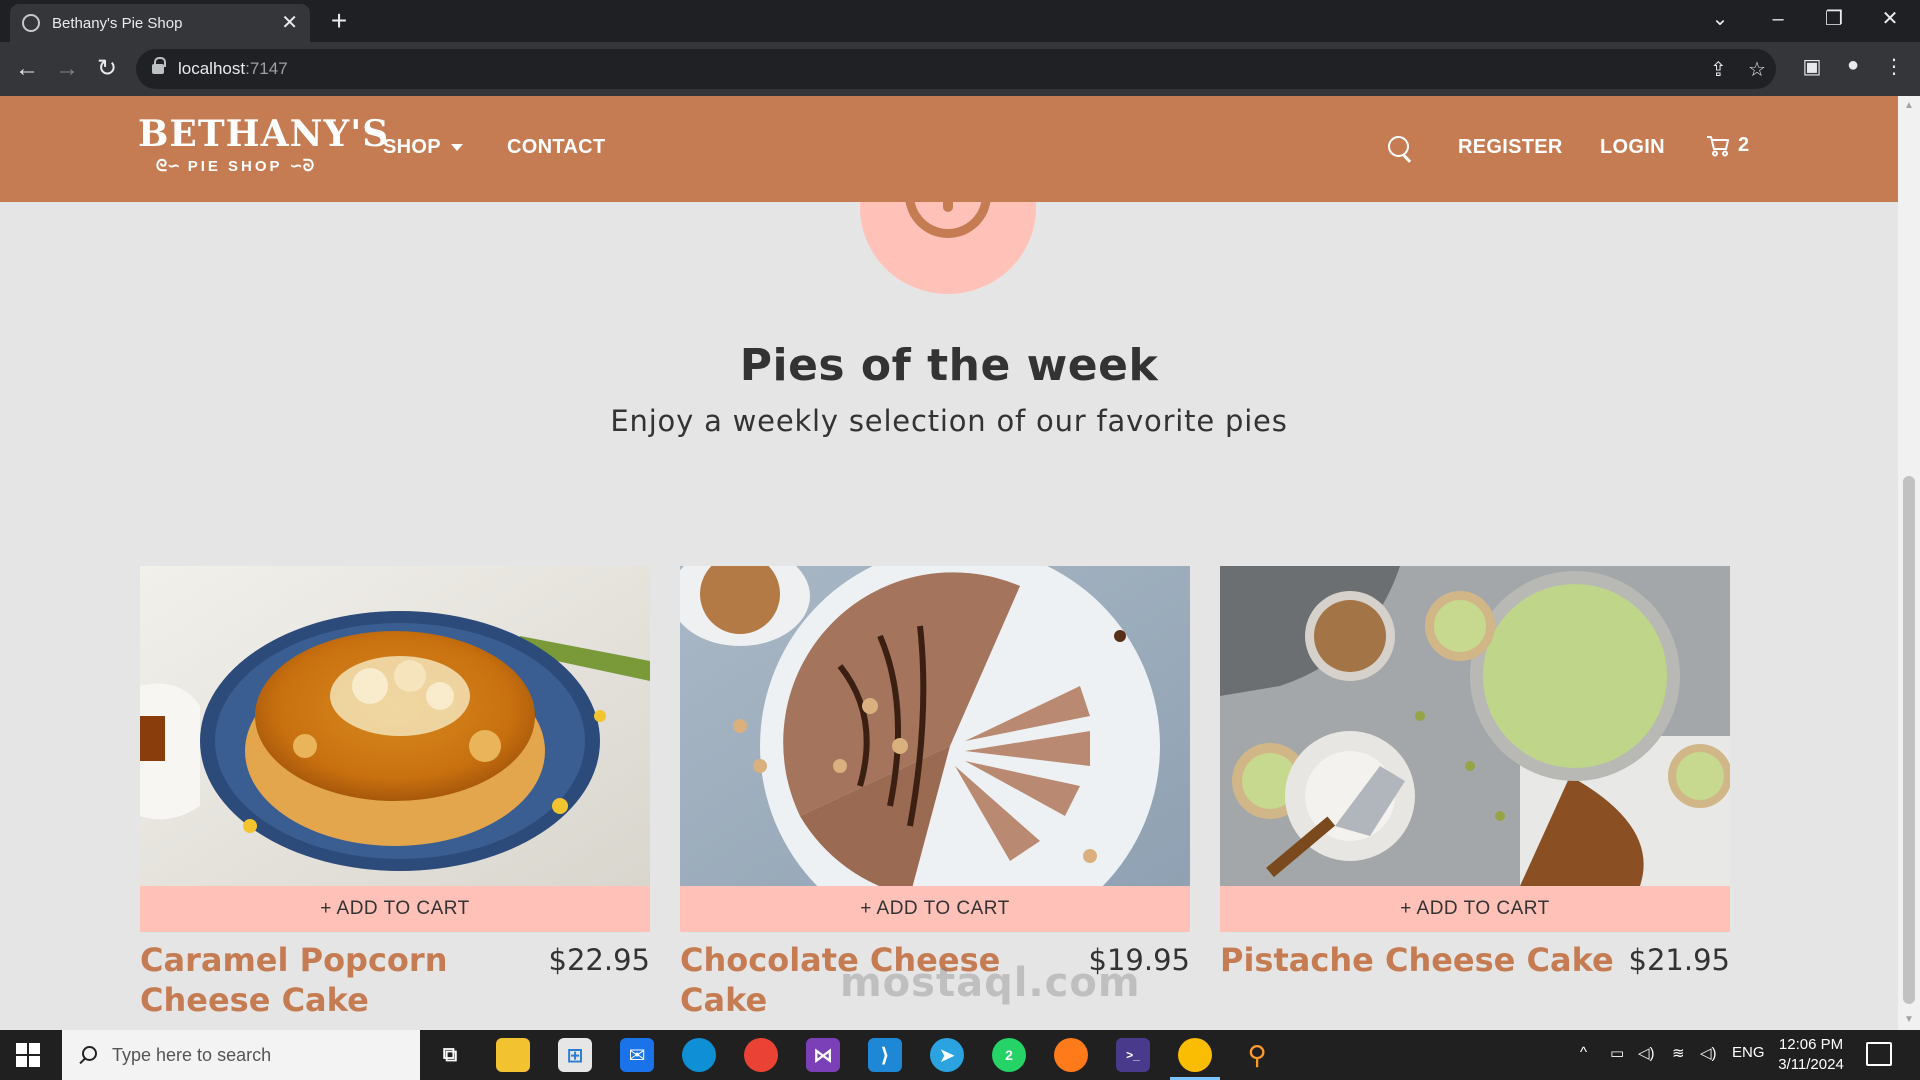 The image size is (1920, 1080). I want to click on address-bar: localhost :7147 ⇪ ☆, so click(956, 69).